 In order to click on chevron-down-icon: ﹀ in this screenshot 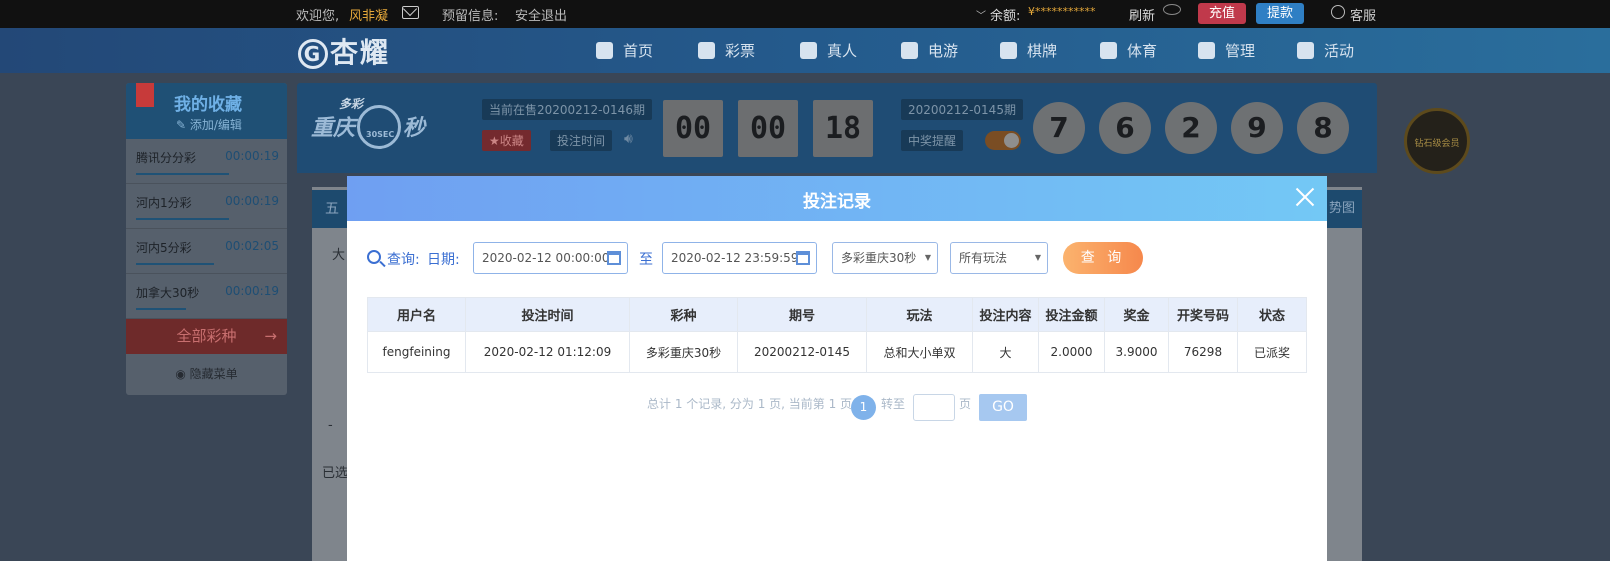, I will do `click(981, 14)`.